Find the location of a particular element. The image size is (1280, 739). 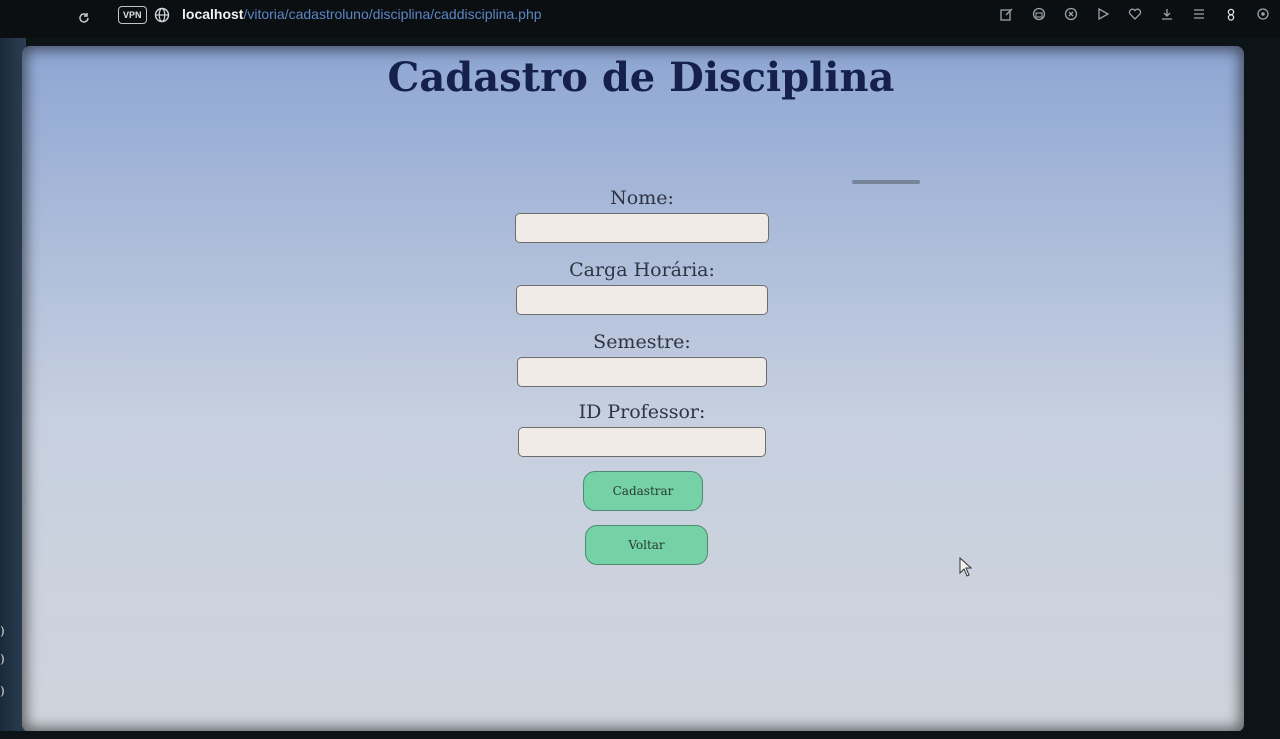

divider is located at coordinates (886, 182).